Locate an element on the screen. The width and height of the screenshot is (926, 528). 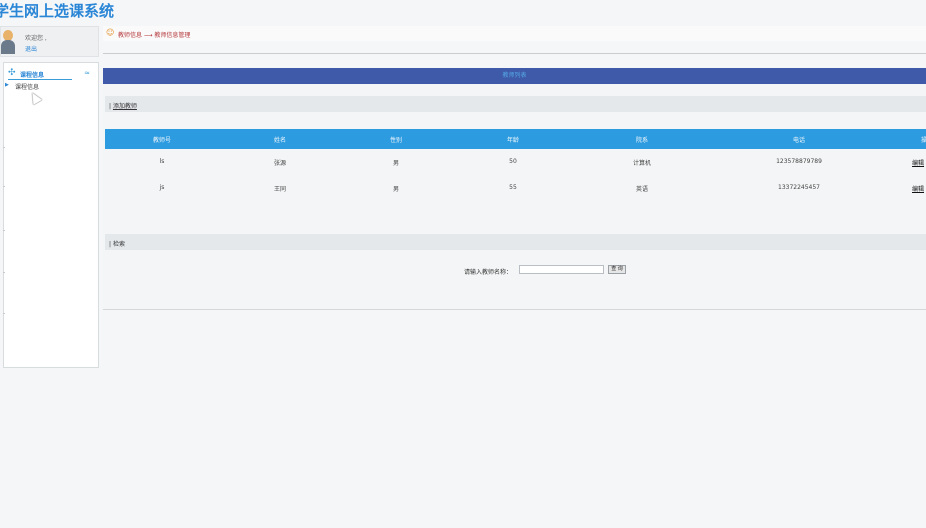
search-section-bar: | 检索 is located at coordinates (515, 242).